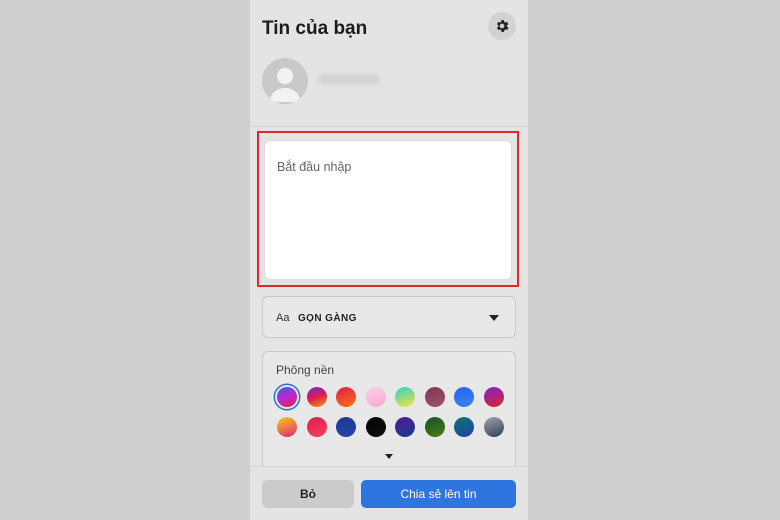  What do you see at coordinates (346, 427) in the screenshot?
I see `background-swatch-navy-blue-solid` at bounding box center [346, 427].